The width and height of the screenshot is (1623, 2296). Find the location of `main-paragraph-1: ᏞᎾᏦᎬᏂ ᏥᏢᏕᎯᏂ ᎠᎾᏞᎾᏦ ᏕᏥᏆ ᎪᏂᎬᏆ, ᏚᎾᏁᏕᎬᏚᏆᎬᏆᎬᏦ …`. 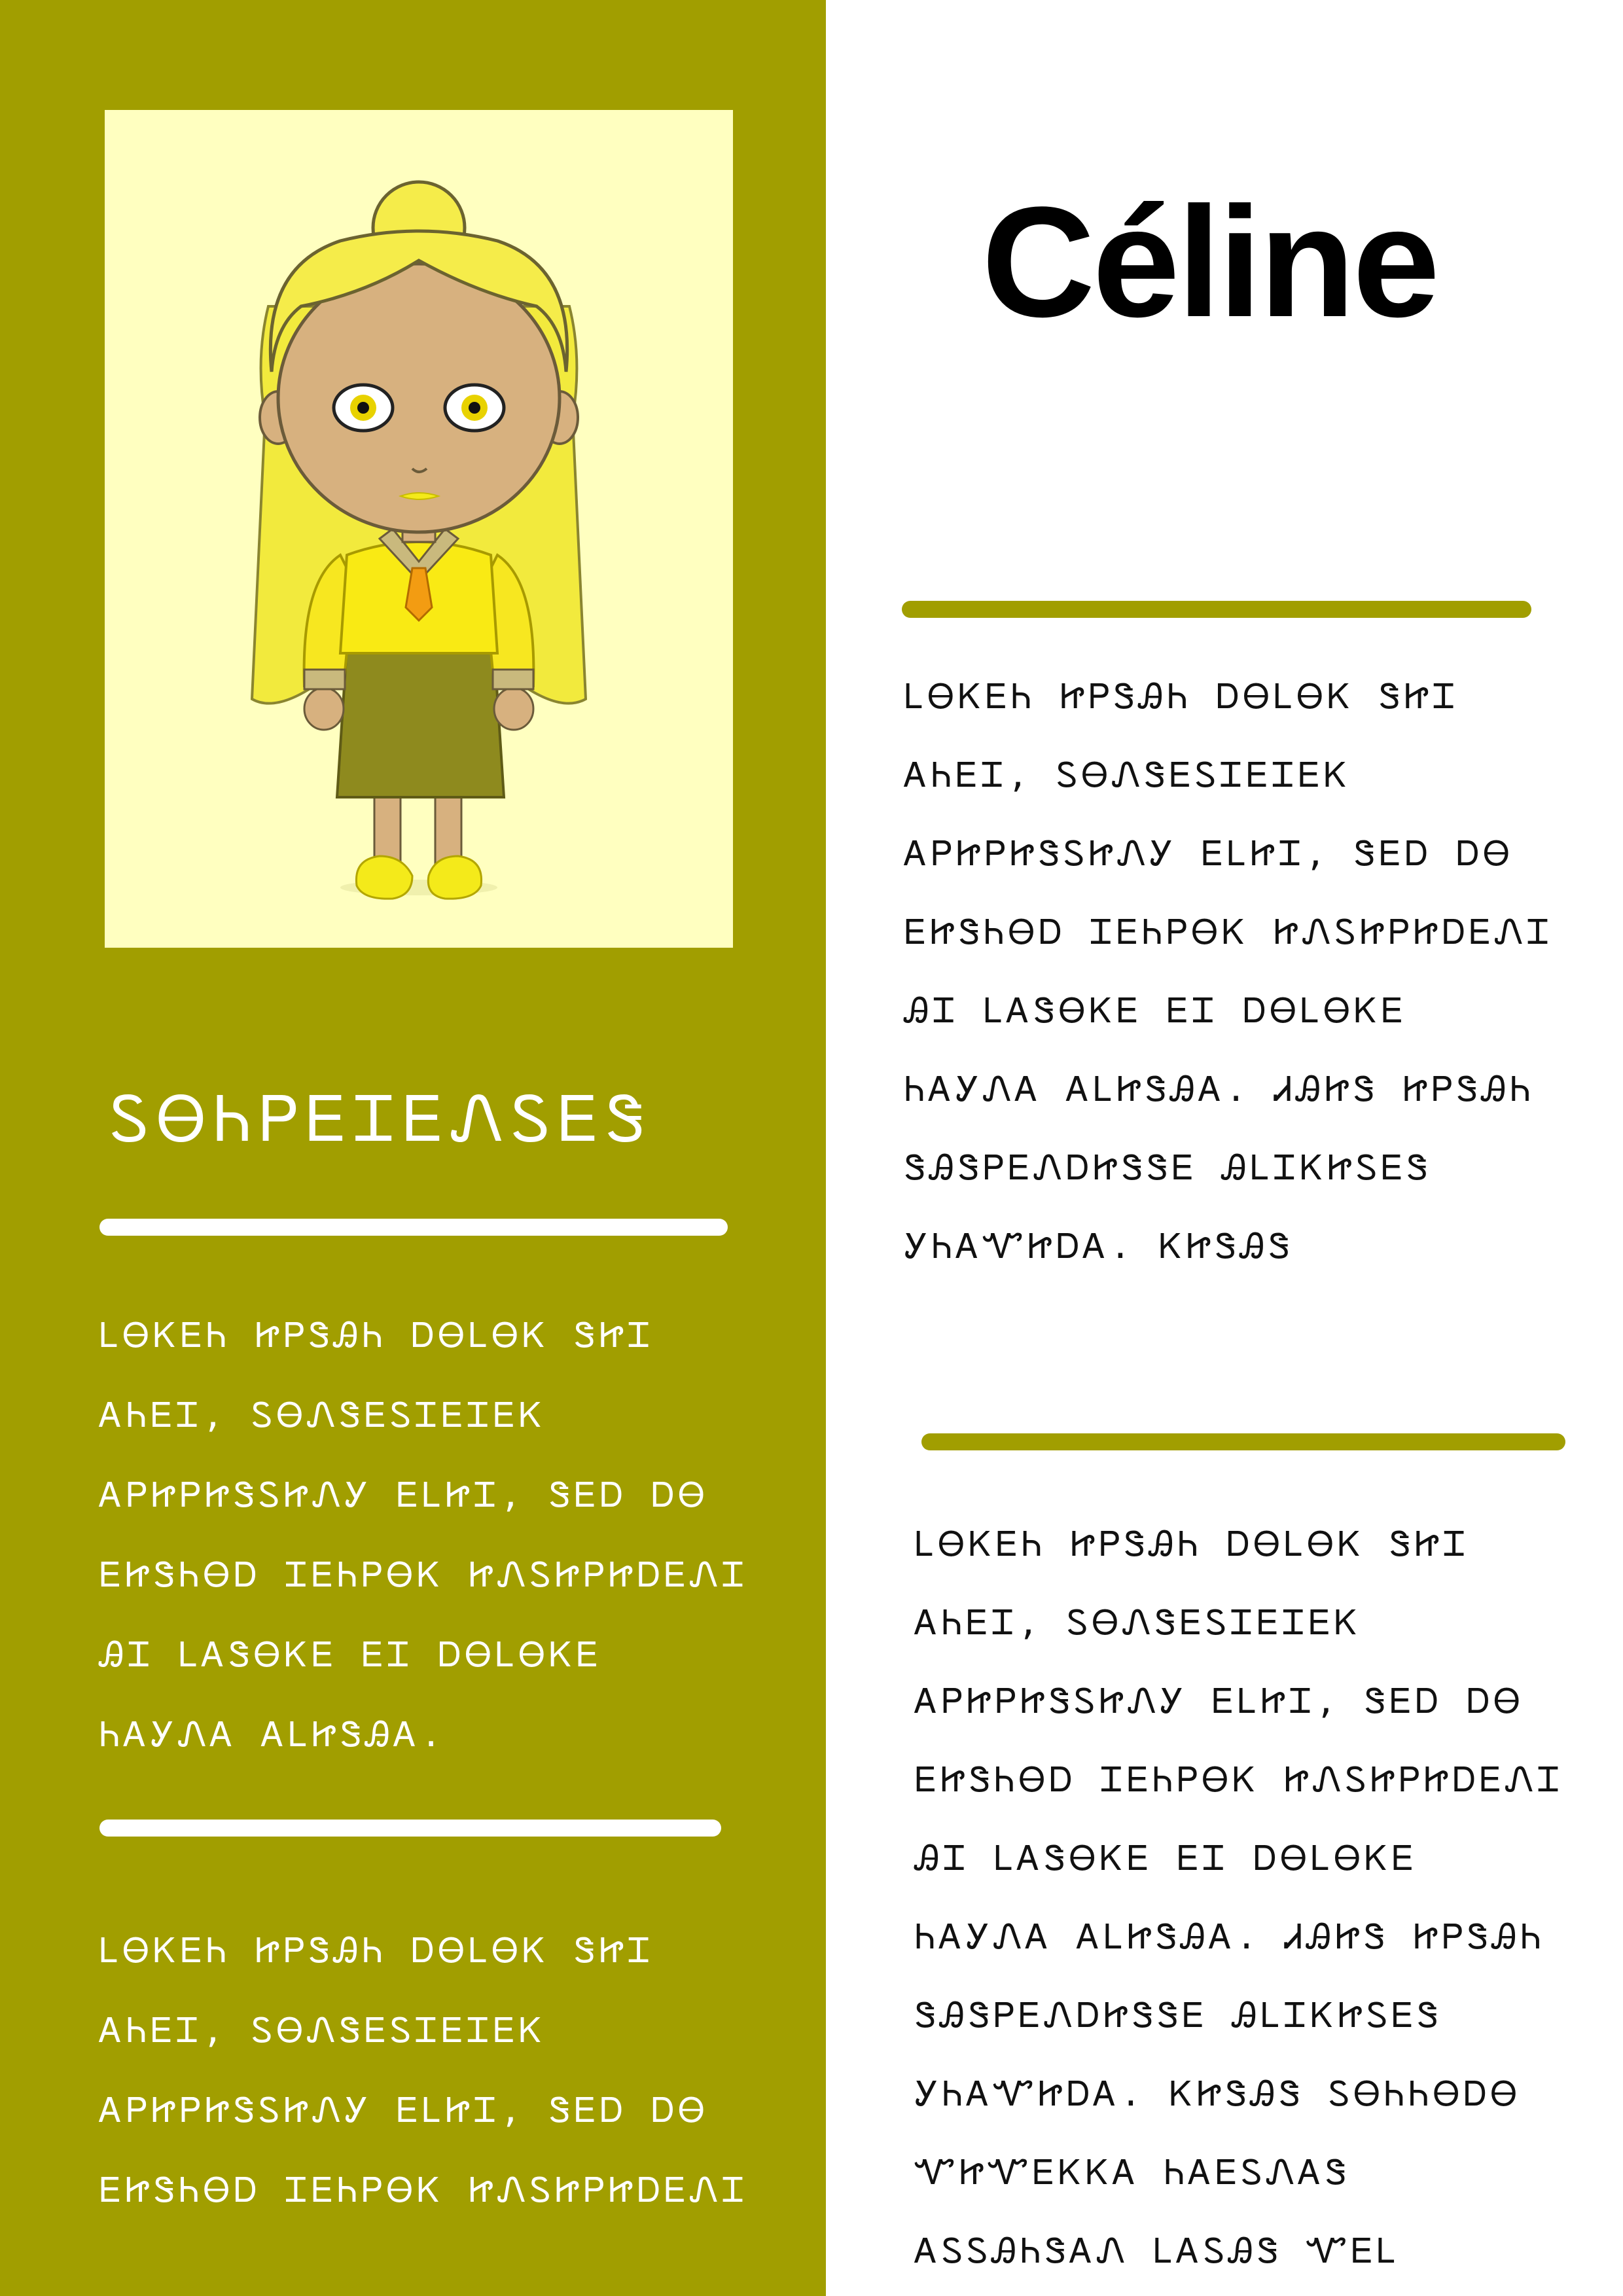

main-paragraph-1: ᏞᎾᏦᎬᏂ ᏥᏢᏕᎯᏂ ᎠᎾᏞᎾᏦ ᏕᏥᏆ ᎪᏂᎬᏆ, ᏚᎾᏁᏕᎬᏚᏆᎬᏆᎬᏦ … is located at coordinates (1229, 971).